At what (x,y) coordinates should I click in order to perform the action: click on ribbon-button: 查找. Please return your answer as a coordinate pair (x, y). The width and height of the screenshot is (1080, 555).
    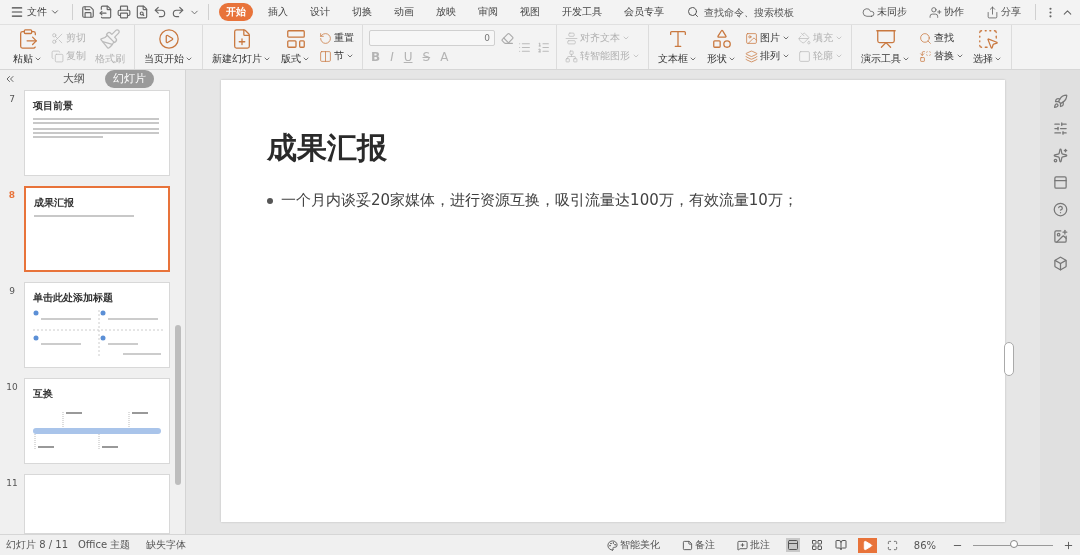
    Looking at the image, I should click on (941, 38).